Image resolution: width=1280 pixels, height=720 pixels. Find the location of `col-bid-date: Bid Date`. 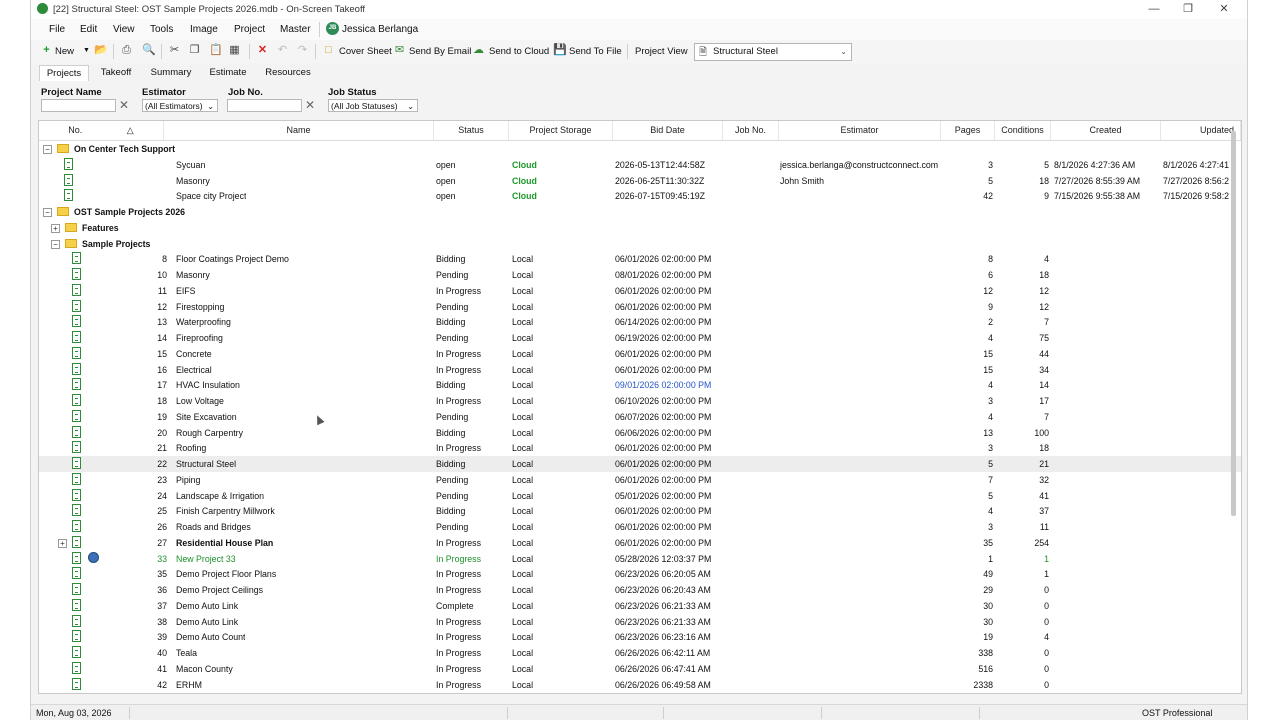

col-bid-date: Bid Date is located at coordinates (668, 130).